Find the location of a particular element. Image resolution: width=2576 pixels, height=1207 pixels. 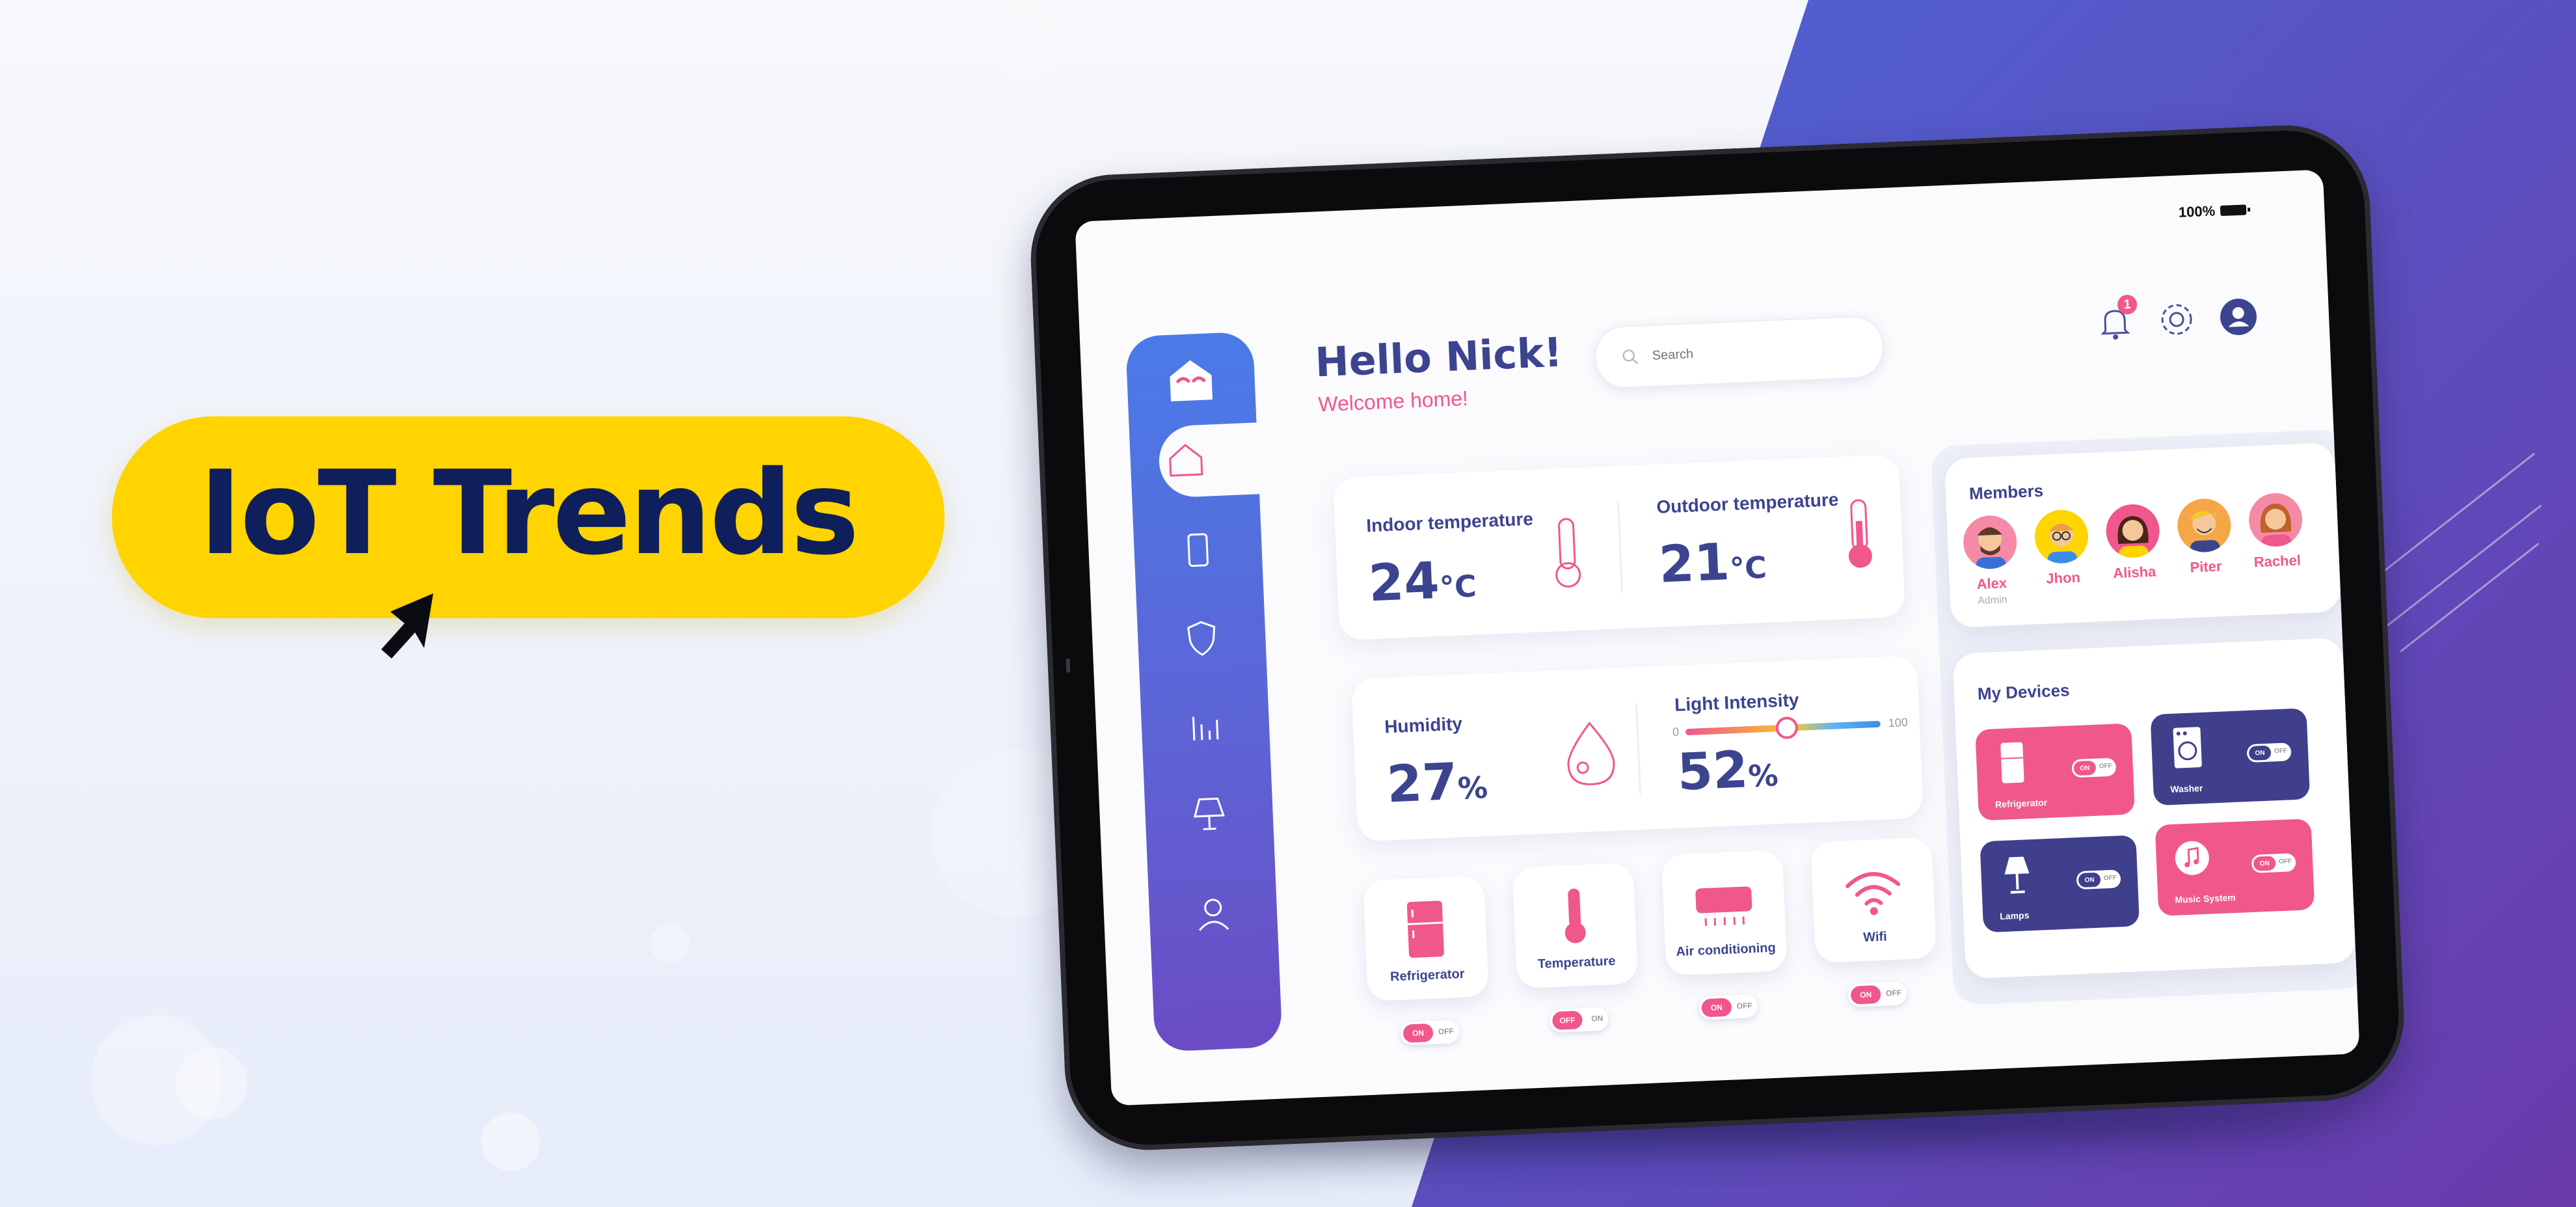

device-card-lamps: Lamps ON OFF is located at coordinates (2059, 884).